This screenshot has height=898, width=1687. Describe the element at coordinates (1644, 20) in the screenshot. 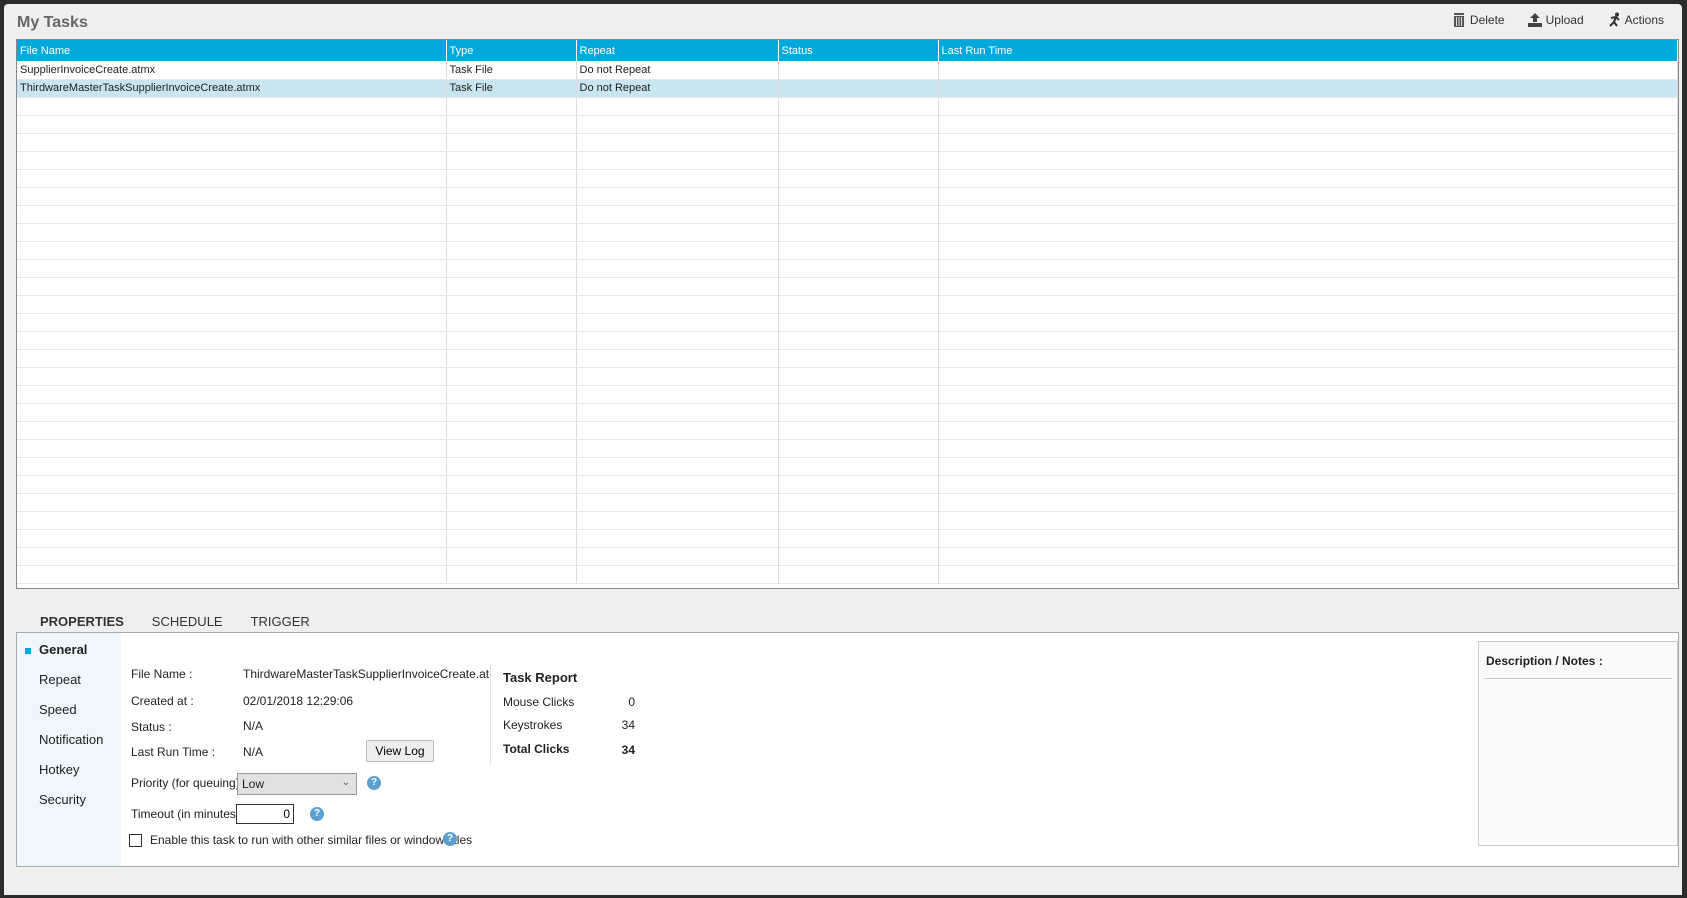

I see `actions-label: Actions` at that location.